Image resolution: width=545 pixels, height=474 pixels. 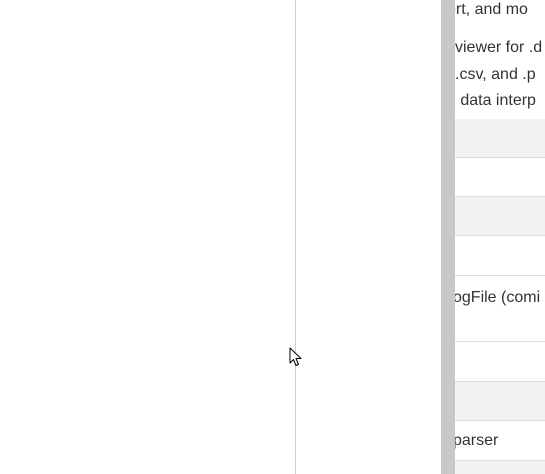 I want to click on description-line-1: ort, and mo, so click(x=491, y=9).